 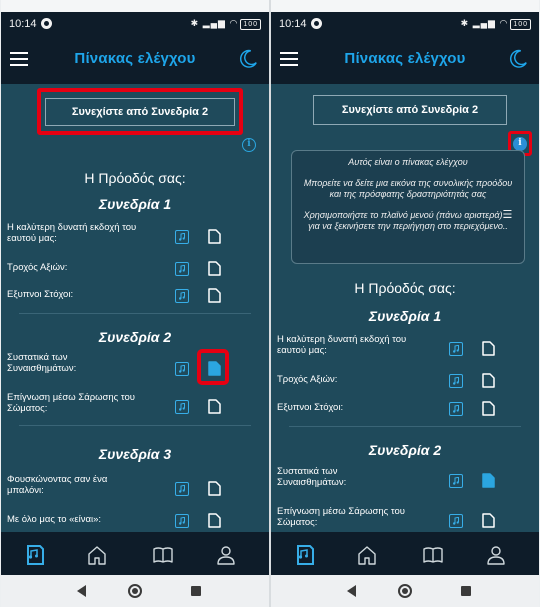 I want to click on continue-button: Συνεχίστε από Συνεδρία 2, so click(x=410, y=110).